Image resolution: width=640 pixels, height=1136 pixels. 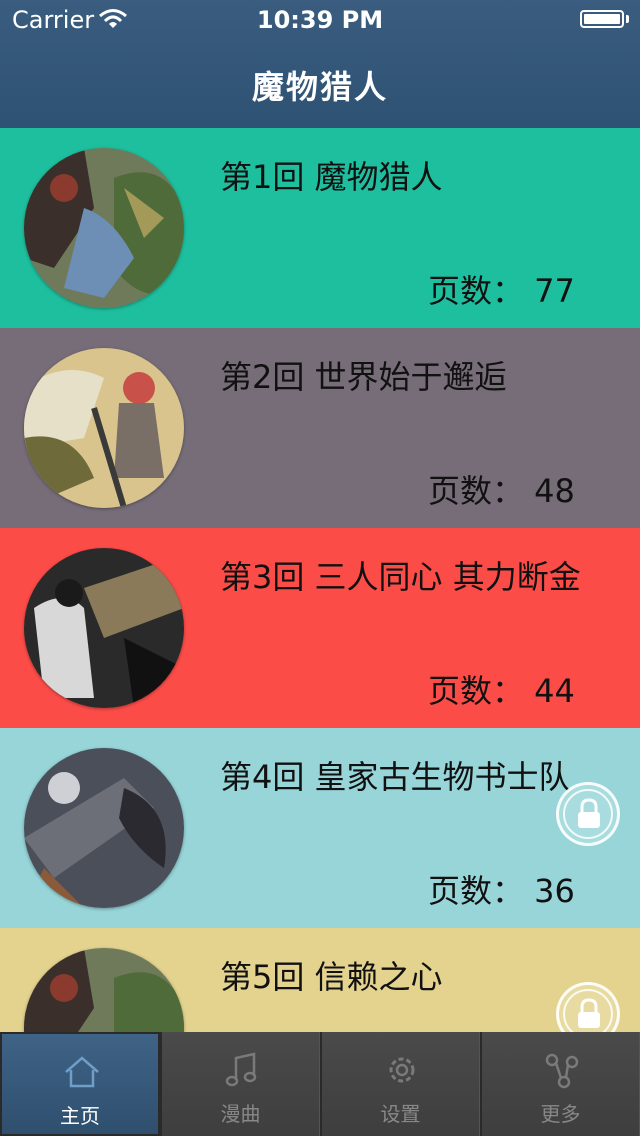 I want to click on chapter-page-count: 页数： 36, so click(x=501, y=891).